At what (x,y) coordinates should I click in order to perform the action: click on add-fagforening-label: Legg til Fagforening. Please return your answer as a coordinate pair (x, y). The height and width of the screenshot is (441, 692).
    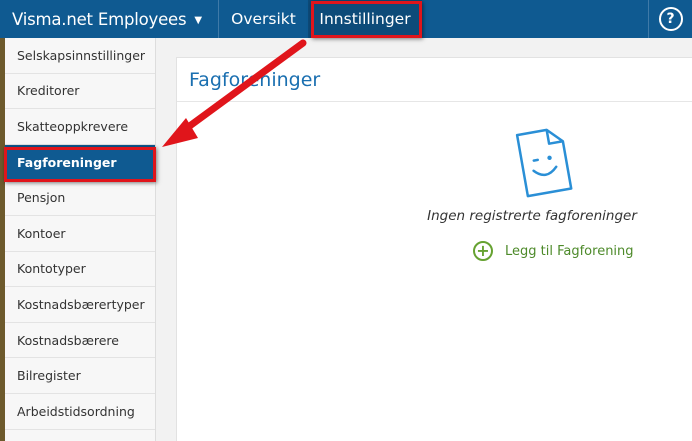
    Looking at the image, I should click on (569, 251).